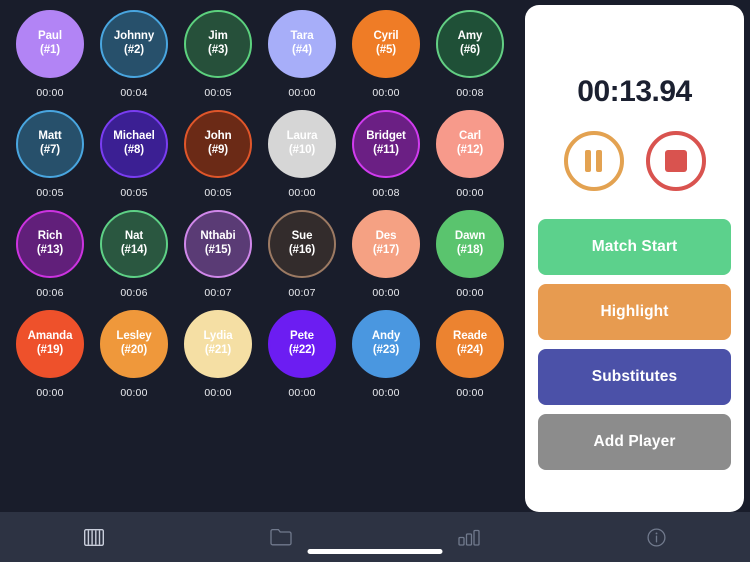 This screenshot has height=562, width=750. I want to click on player-bubble: Reade (#24), so click(470, 344).